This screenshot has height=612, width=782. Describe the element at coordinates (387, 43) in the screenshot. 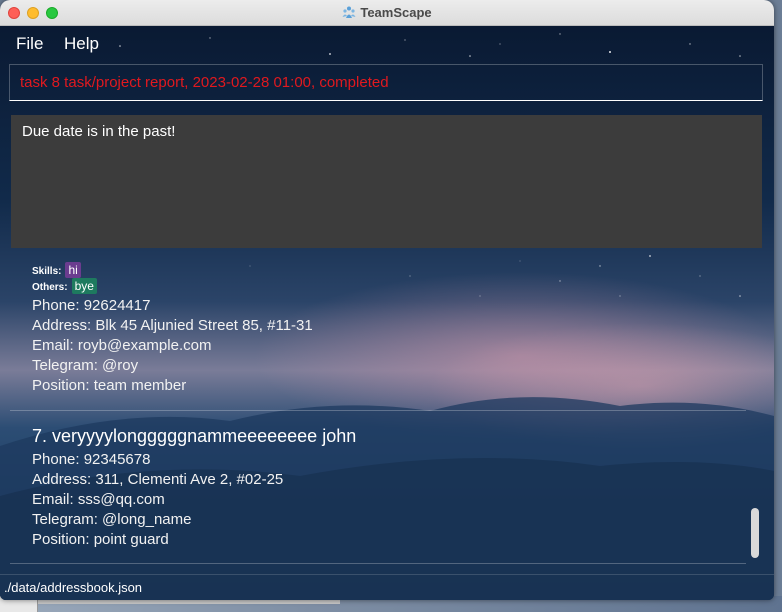

I see `menu-bar: File Help` at that location.